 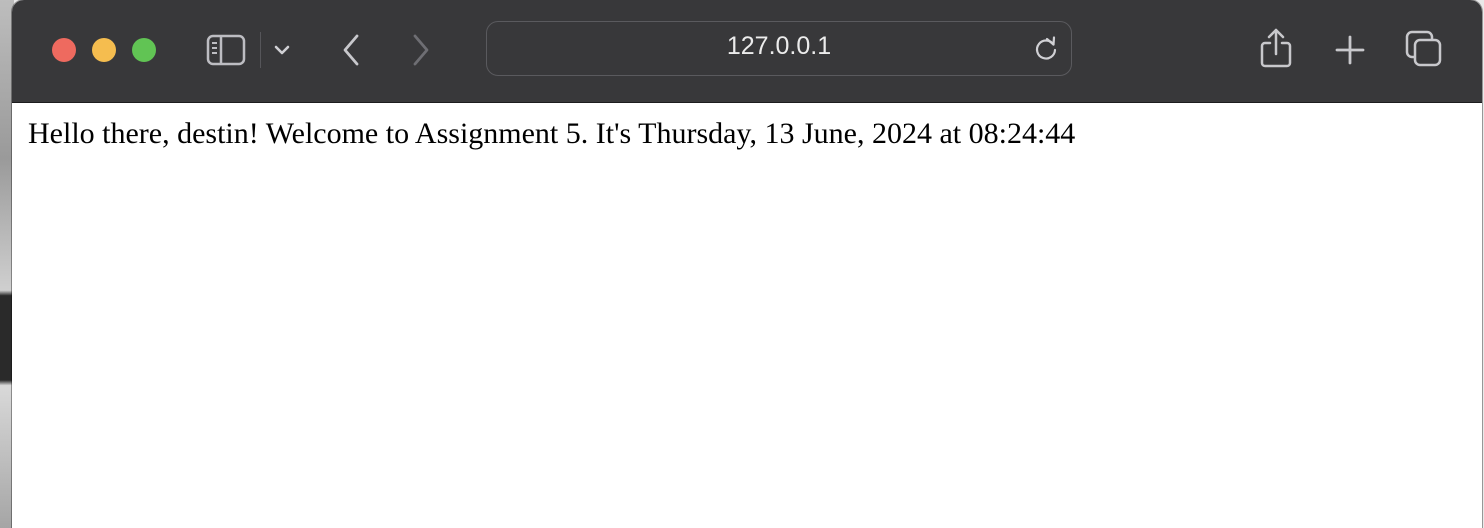 I want to click on chevron-down-icon, so click(x=282, y=50).